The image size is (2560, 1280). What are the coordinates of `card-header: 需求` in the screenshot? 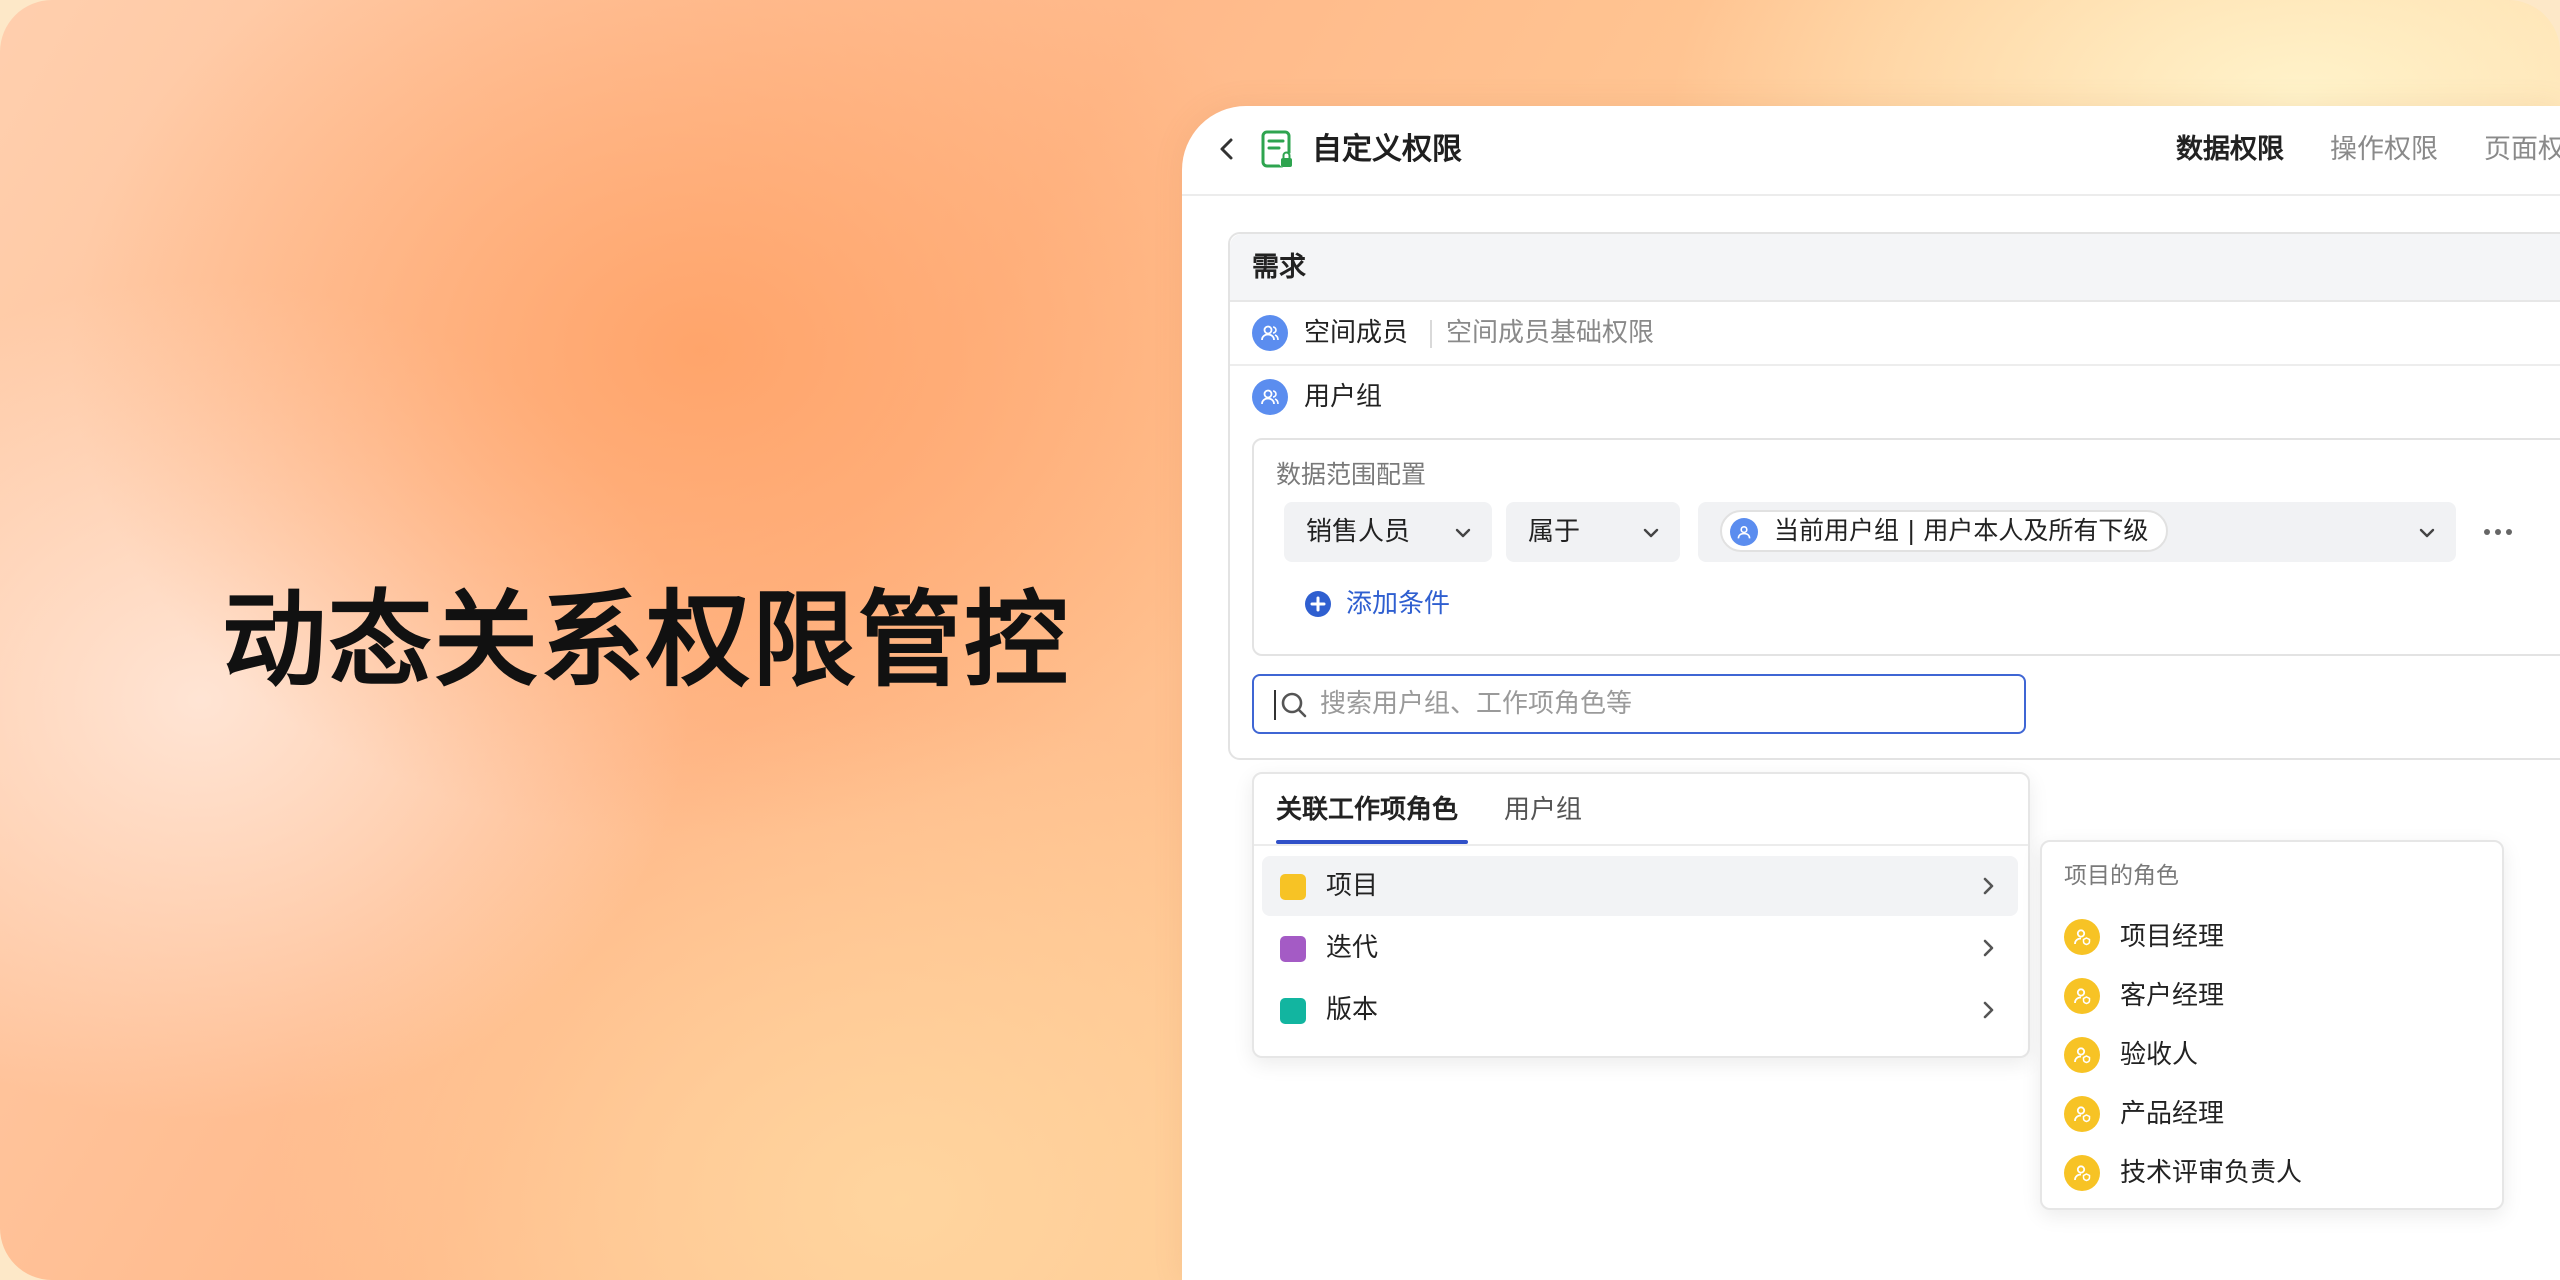 It's located at (1895, 268).